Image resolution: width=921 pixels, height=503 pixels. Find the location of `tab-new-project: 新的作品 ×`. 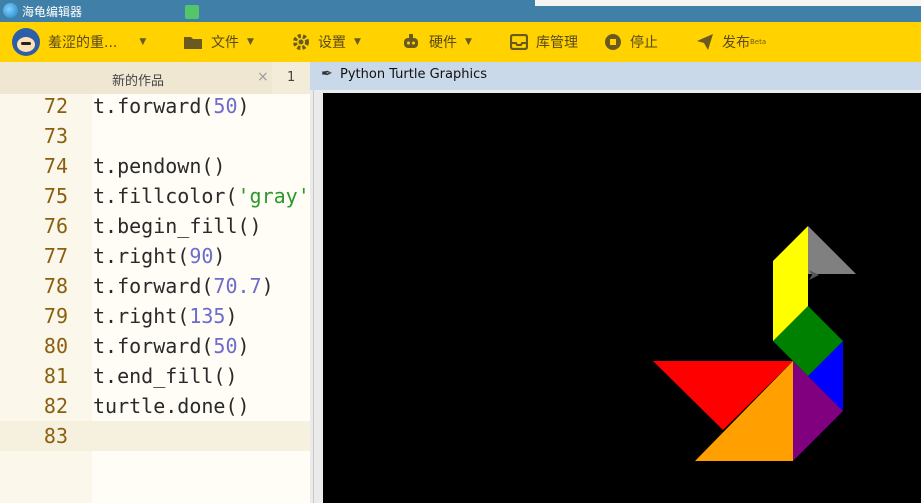

tab-new-project: 新的作品 × is located at coordinates (136, 78).